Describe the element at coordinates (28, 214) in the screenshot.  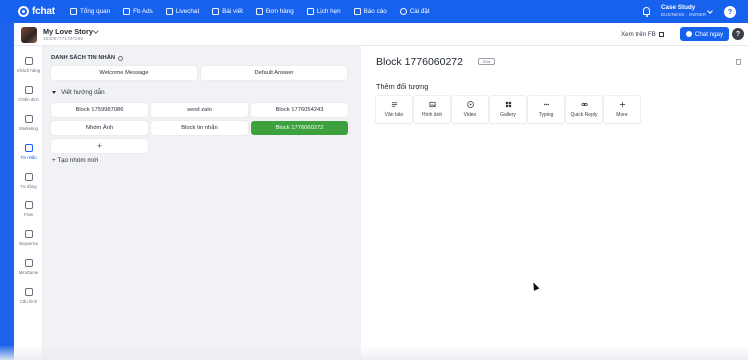
I see `sidebar-item-label: Flow` at that location.